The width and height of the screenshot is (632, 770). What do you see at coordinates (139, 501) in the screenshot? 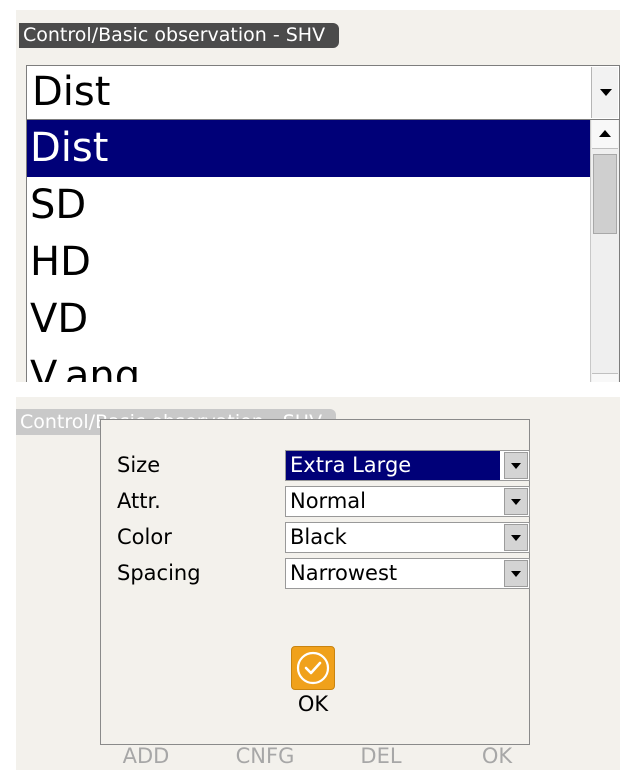
I see `attr-label: Attr.` at bounding box center [139, 501].